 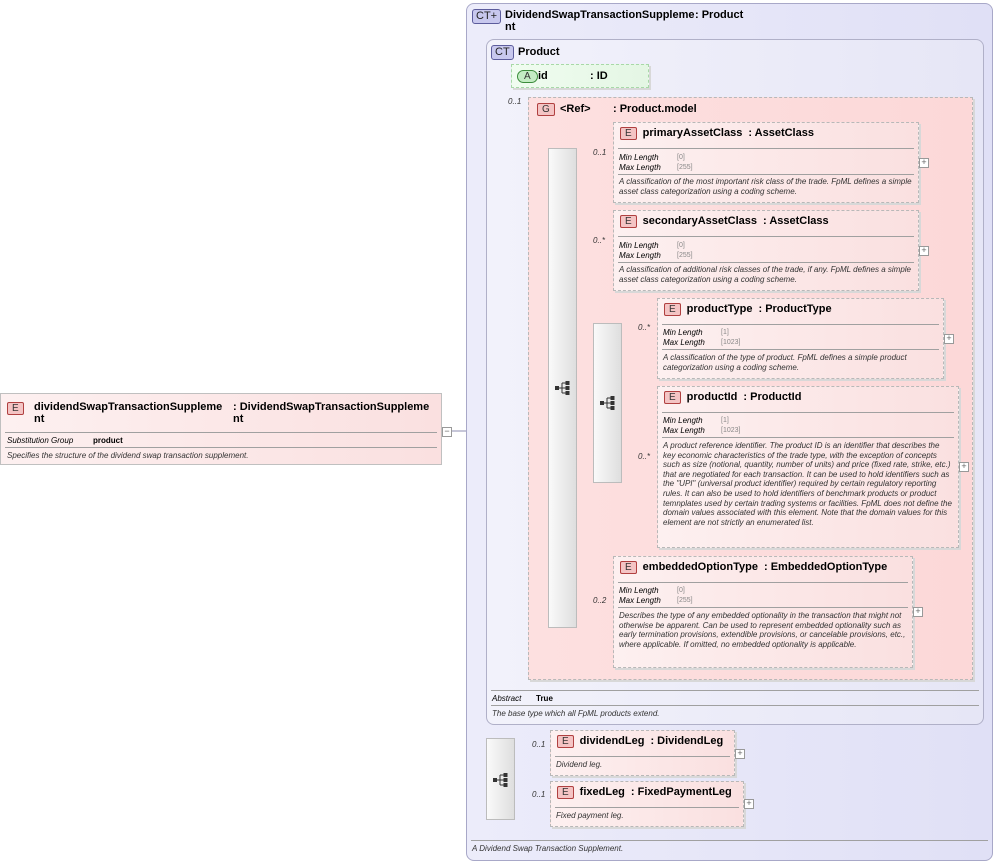 I want to click on group-cardinality: 0..1, so click(x=515, y=101).